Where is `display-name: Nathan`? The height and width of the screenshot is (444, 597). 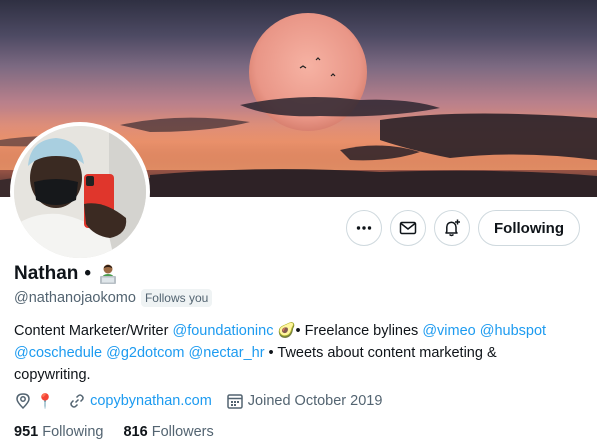 display-name: Nathan is located at coordinates (46, 273).